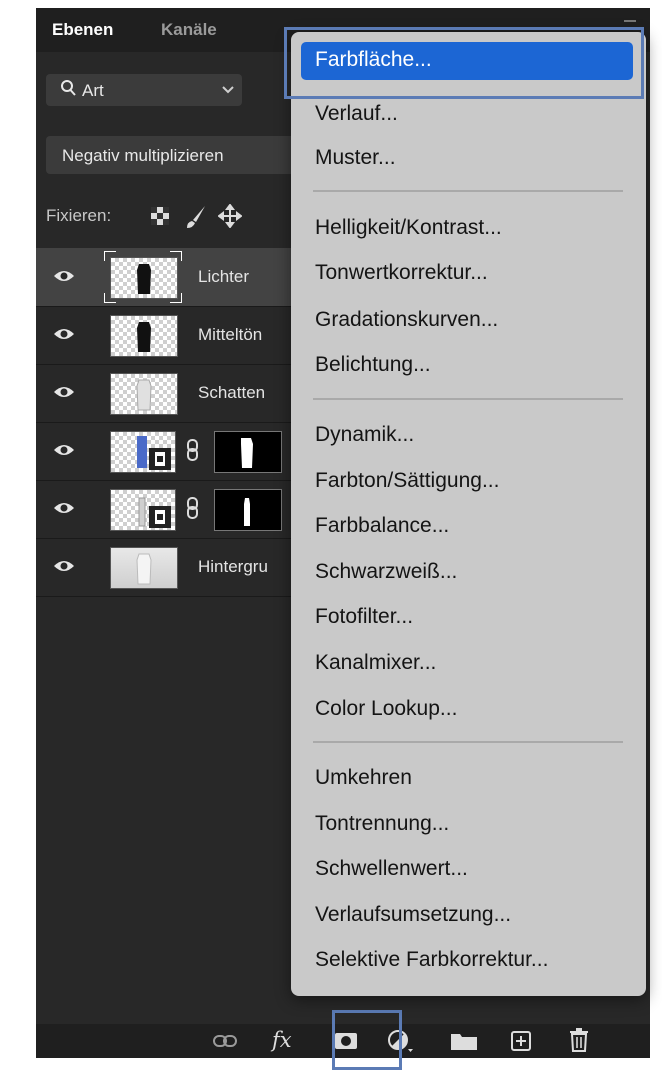 The image size is (662, 1079). What do you see at coordinates (282, 1040) in the screenshot?
I see `fx-icon: fx` at bounding box center [282, 1040].